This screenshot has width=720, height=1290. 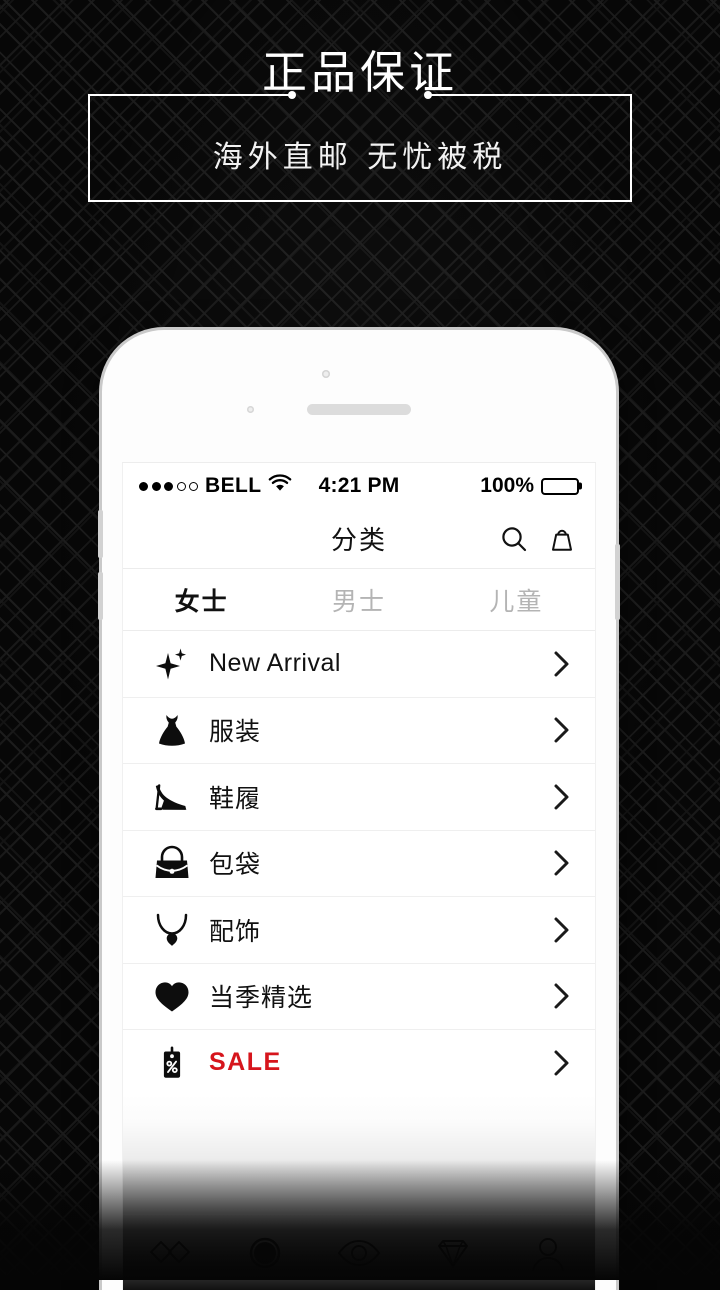 What do you see at coordinates (172, 730) in the screenshot?
I see `dress-icon` at bounding box center [172, 730].